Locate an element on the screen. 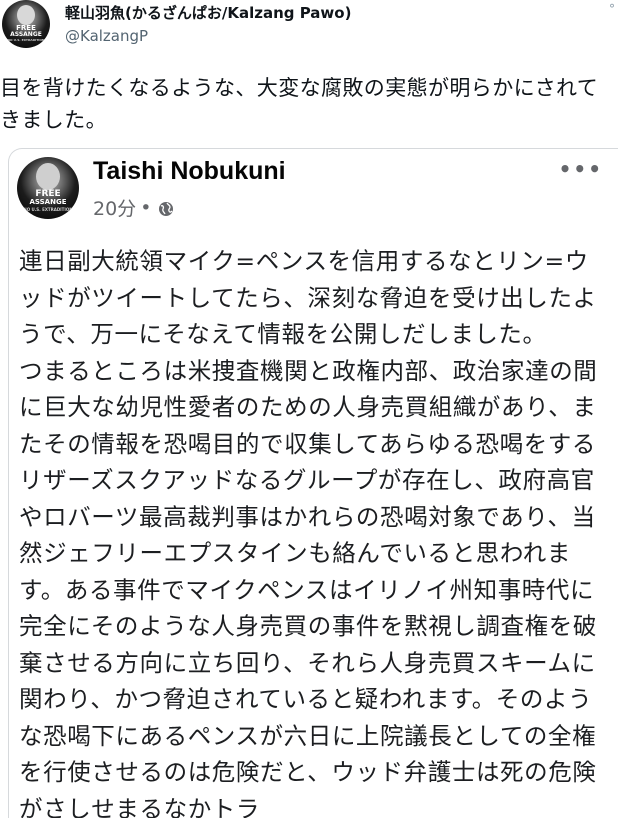  tweet-text: 目を背けたくなるような、大変な腐敗の実態が明らかにされてきました。 is located at coordinates (307, 104).